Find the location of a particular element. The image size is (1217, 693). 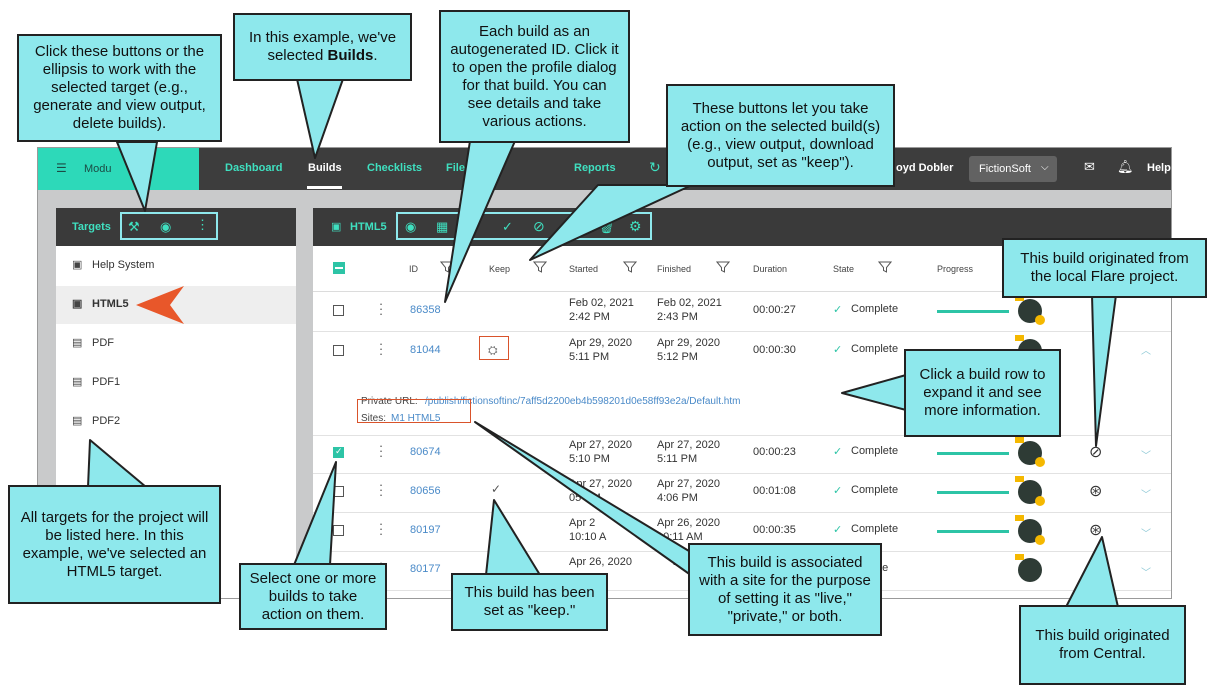

pointer-local is located at coordinates (1104, 370).